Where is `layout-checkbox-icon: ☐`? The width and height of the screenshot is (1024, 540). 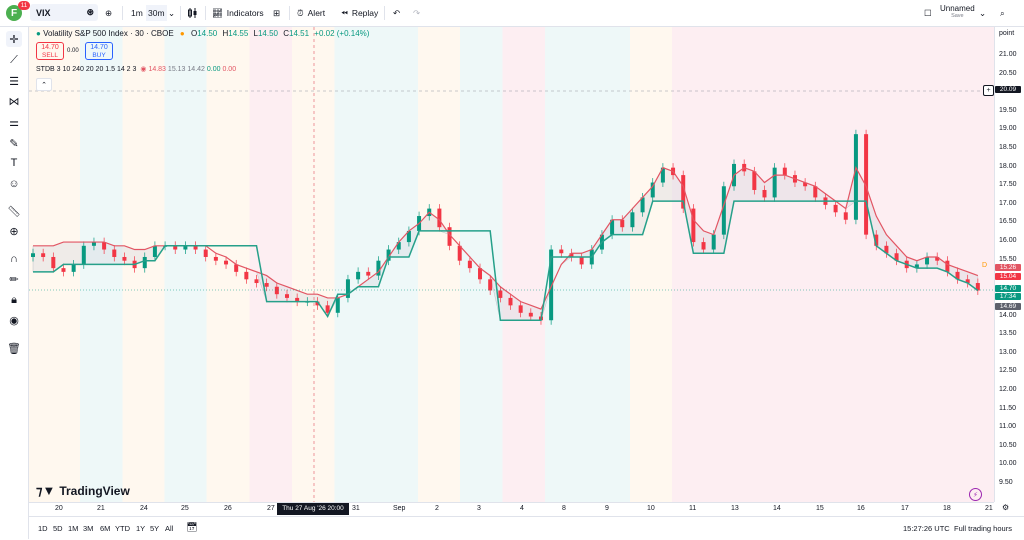
layout-checkbox-icon: ☐ is located at coordinates (928, 13).